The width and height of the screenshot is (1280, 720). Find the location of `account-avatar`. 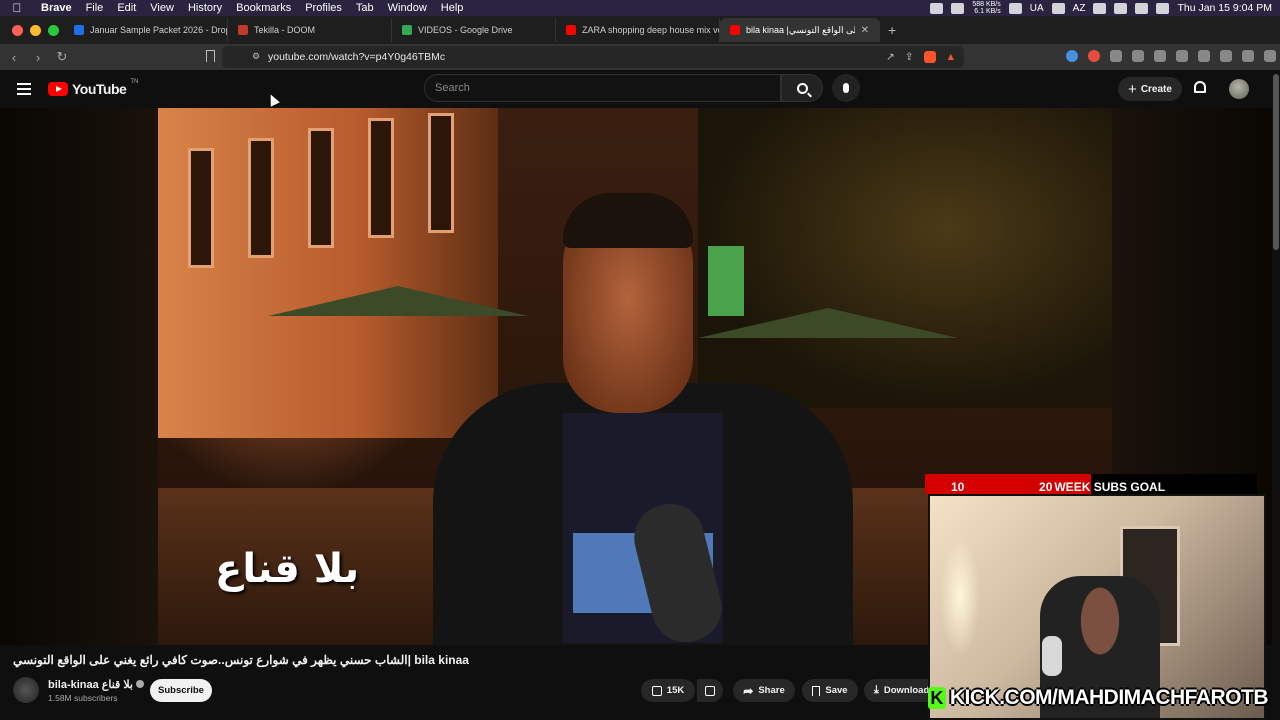

account-avatar is located at coordinates (1239, 89).